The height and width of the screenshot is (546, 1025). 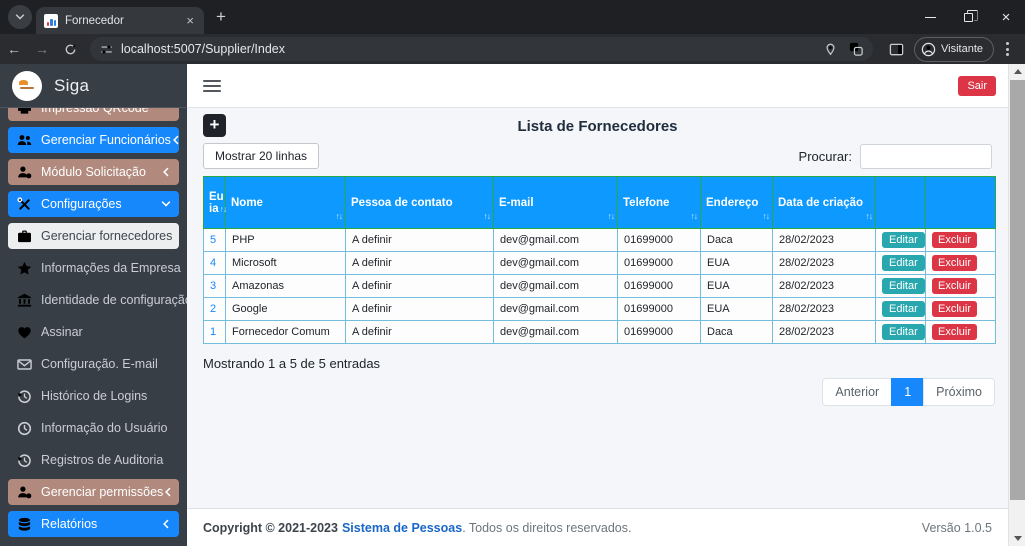 What do you see at coordinates (959, 392) in the screenshot?
I see `pagination-next: Próximo` at bounding box center [959, 392].